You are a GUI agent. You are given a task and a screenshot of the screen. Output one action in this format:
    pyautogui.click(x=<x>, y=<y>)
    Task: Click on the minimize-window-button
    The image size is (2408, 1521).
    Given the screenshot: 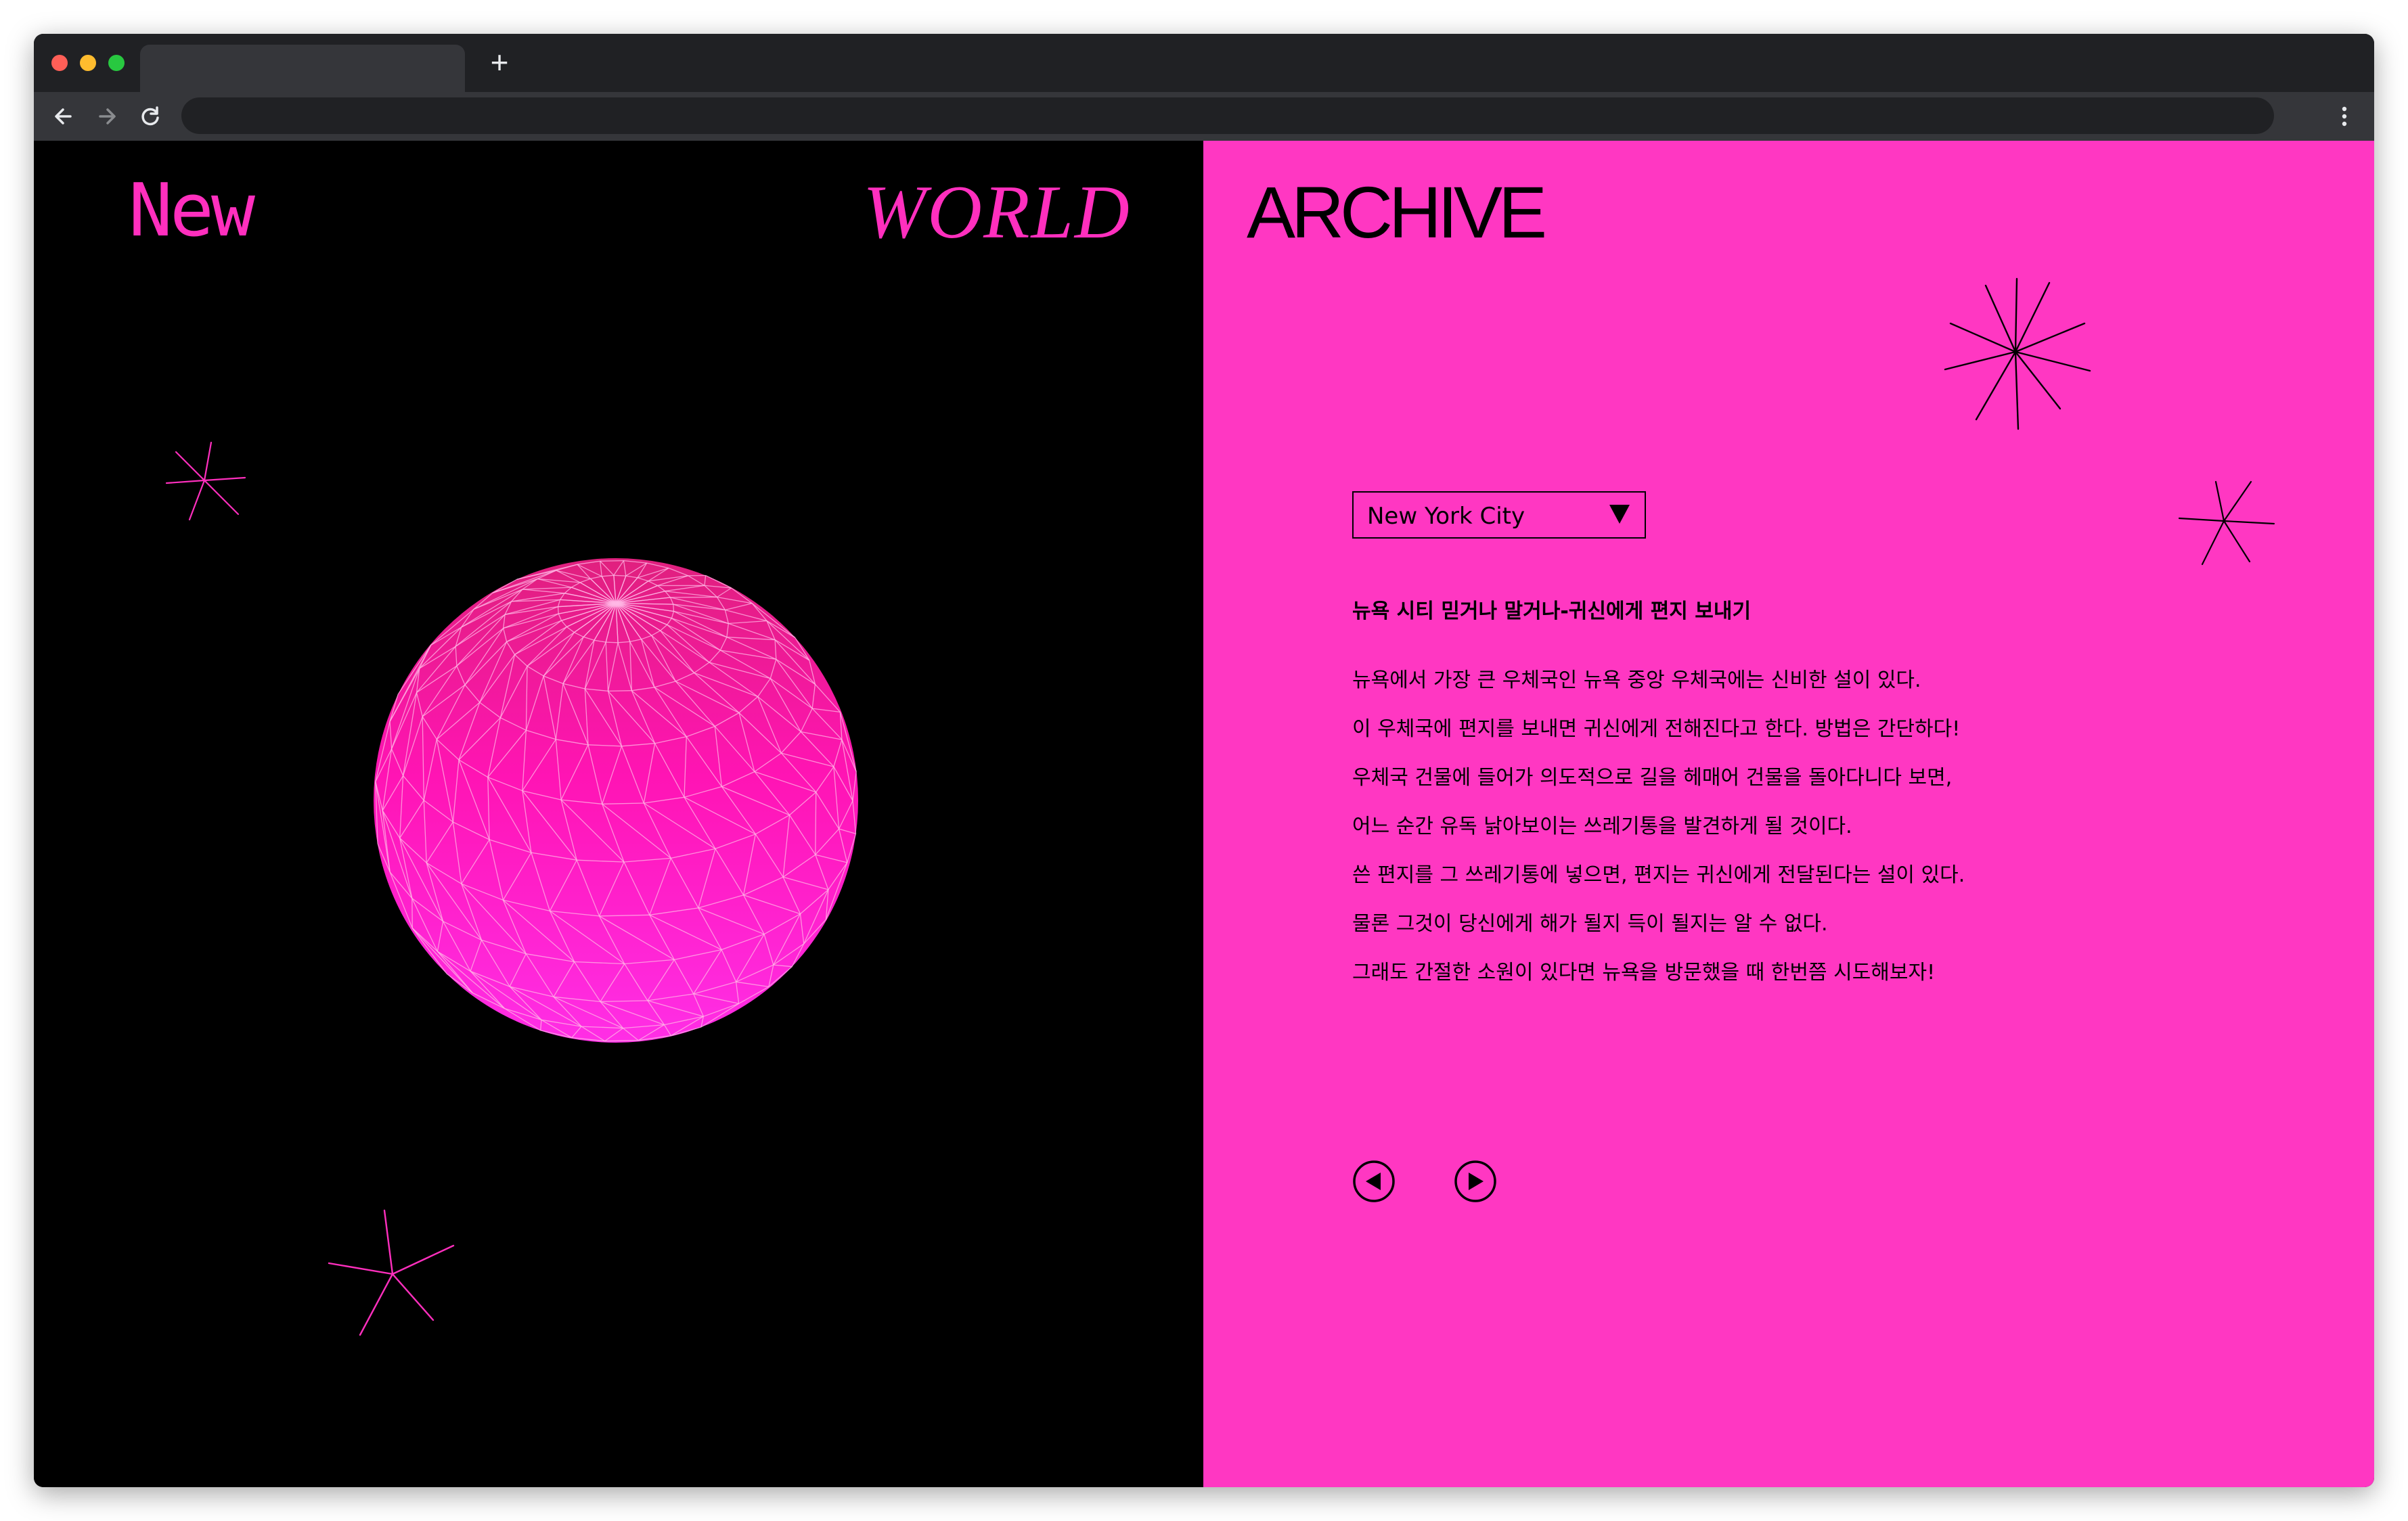 What is the action you would take?
    pyautogui.click(x=88, y=63)
    